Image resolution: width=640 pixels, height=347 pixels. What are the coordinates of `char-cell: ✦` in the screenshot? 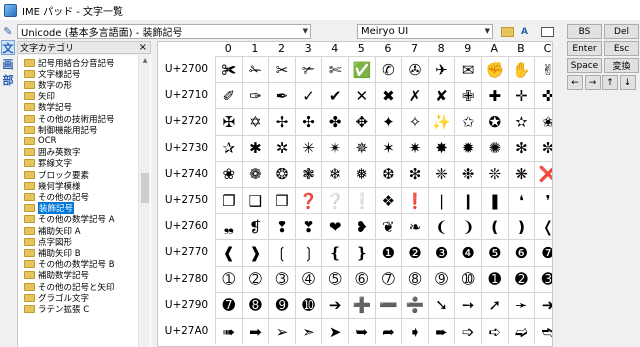 It's located at (388, 121).